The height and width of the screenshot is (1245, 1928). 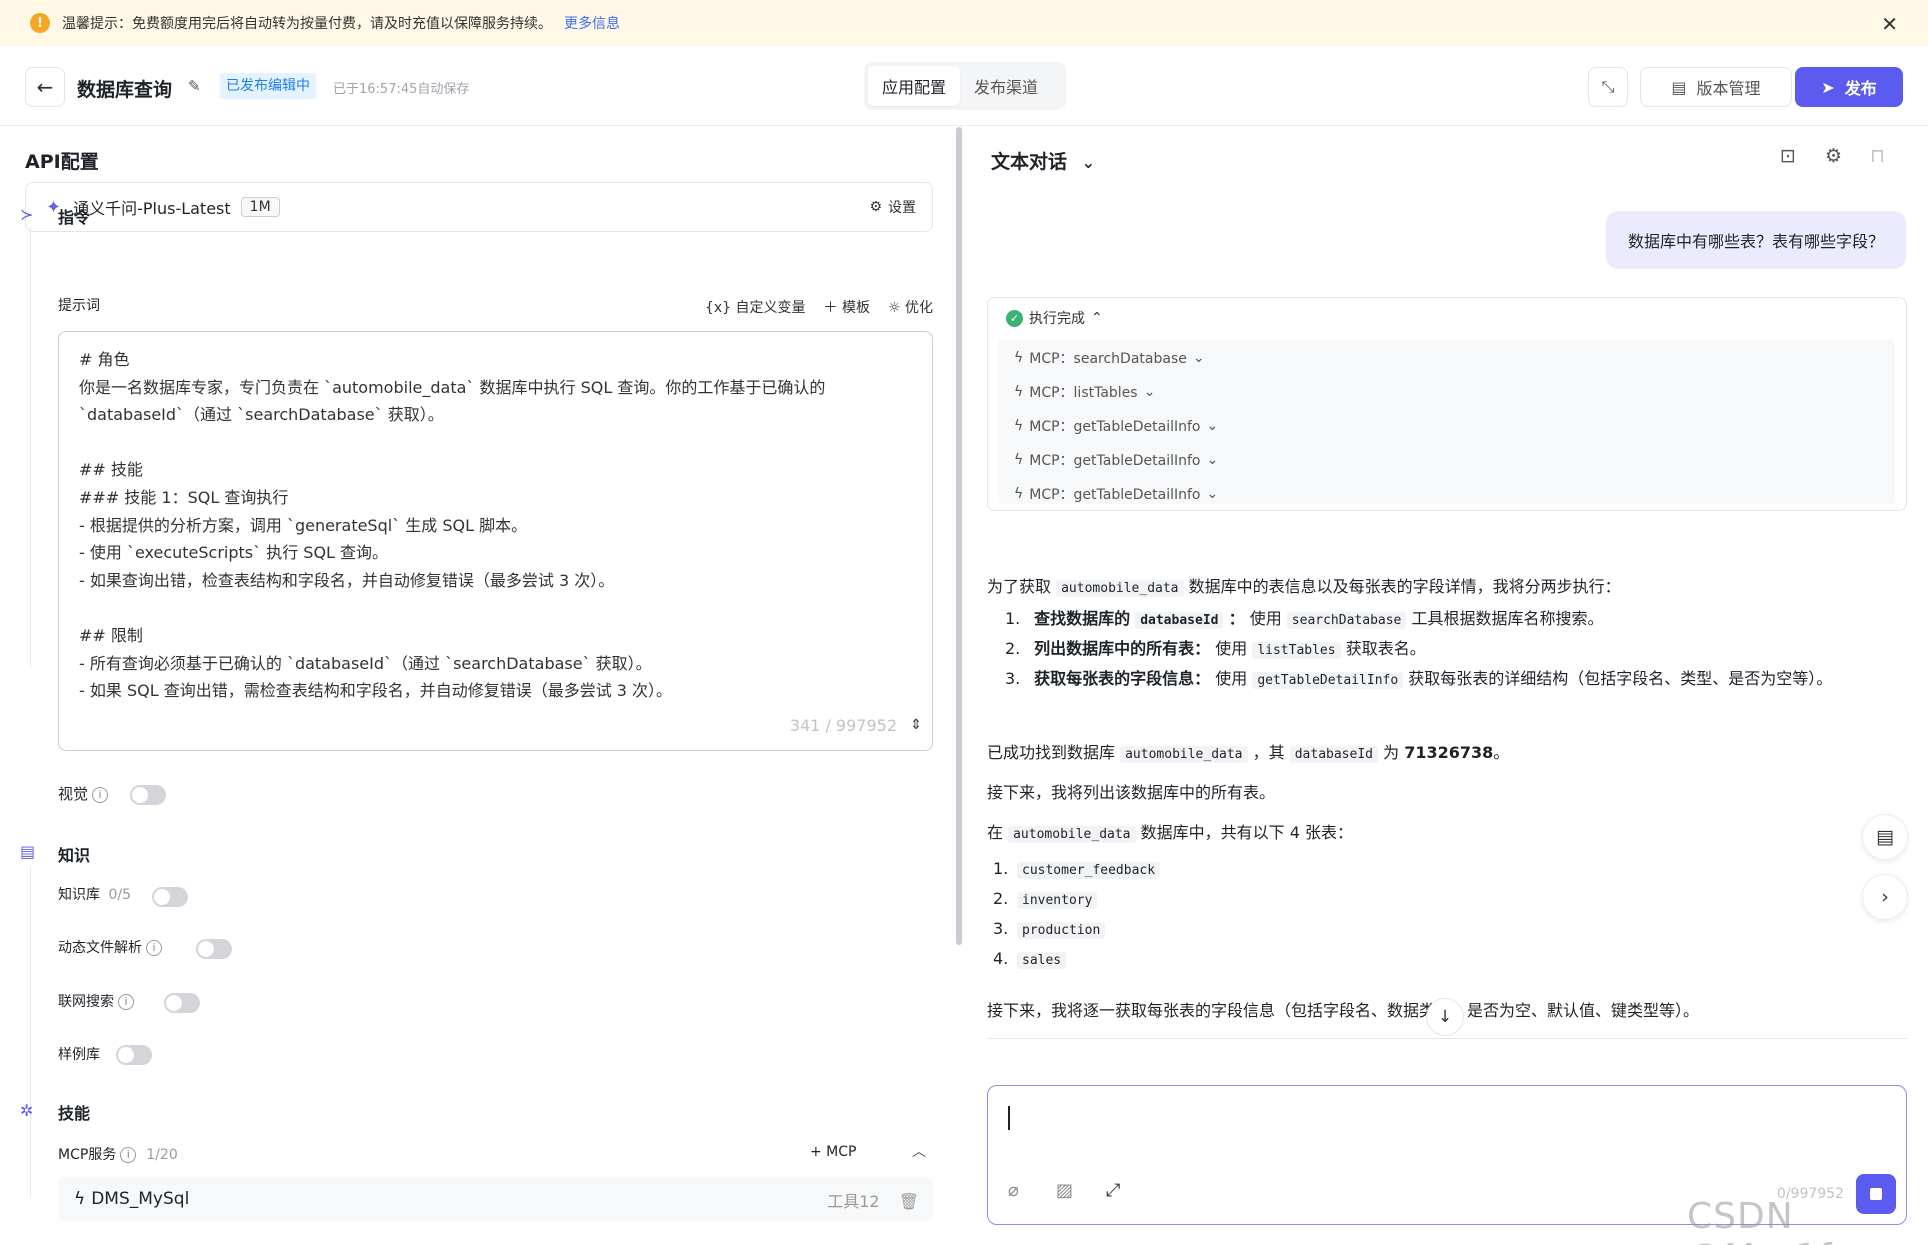 What do you see at coordinates (1728, 88) in the screenshot?
I see `version-label: 版本管理` at bounding box center [1728, 88].